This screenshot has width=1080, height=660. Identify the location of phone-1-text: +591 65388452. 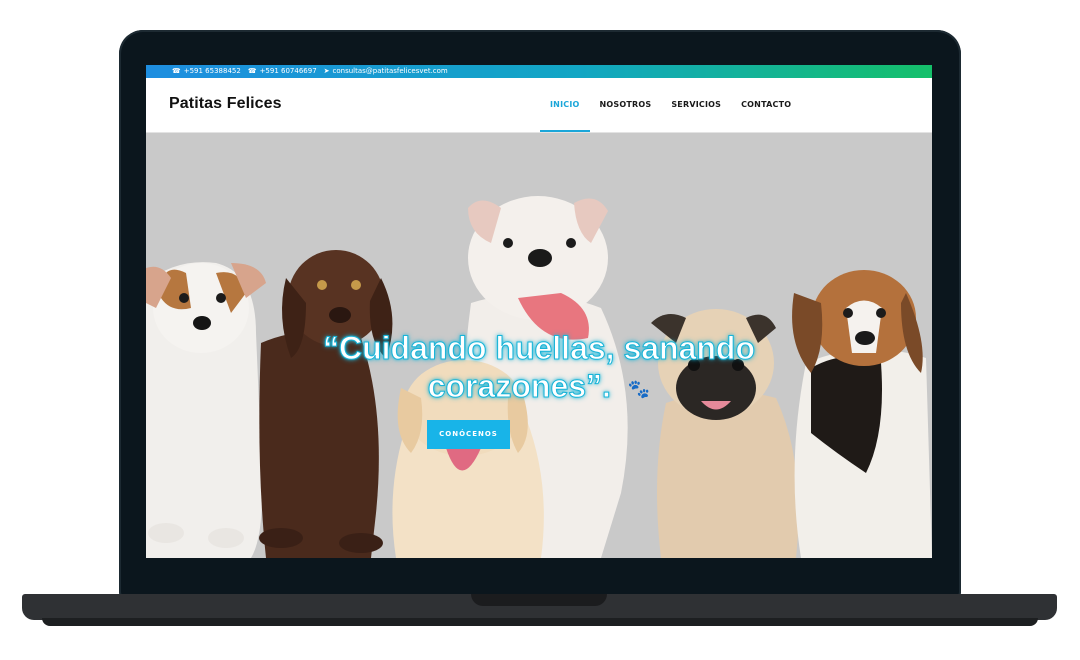
(212, 71).